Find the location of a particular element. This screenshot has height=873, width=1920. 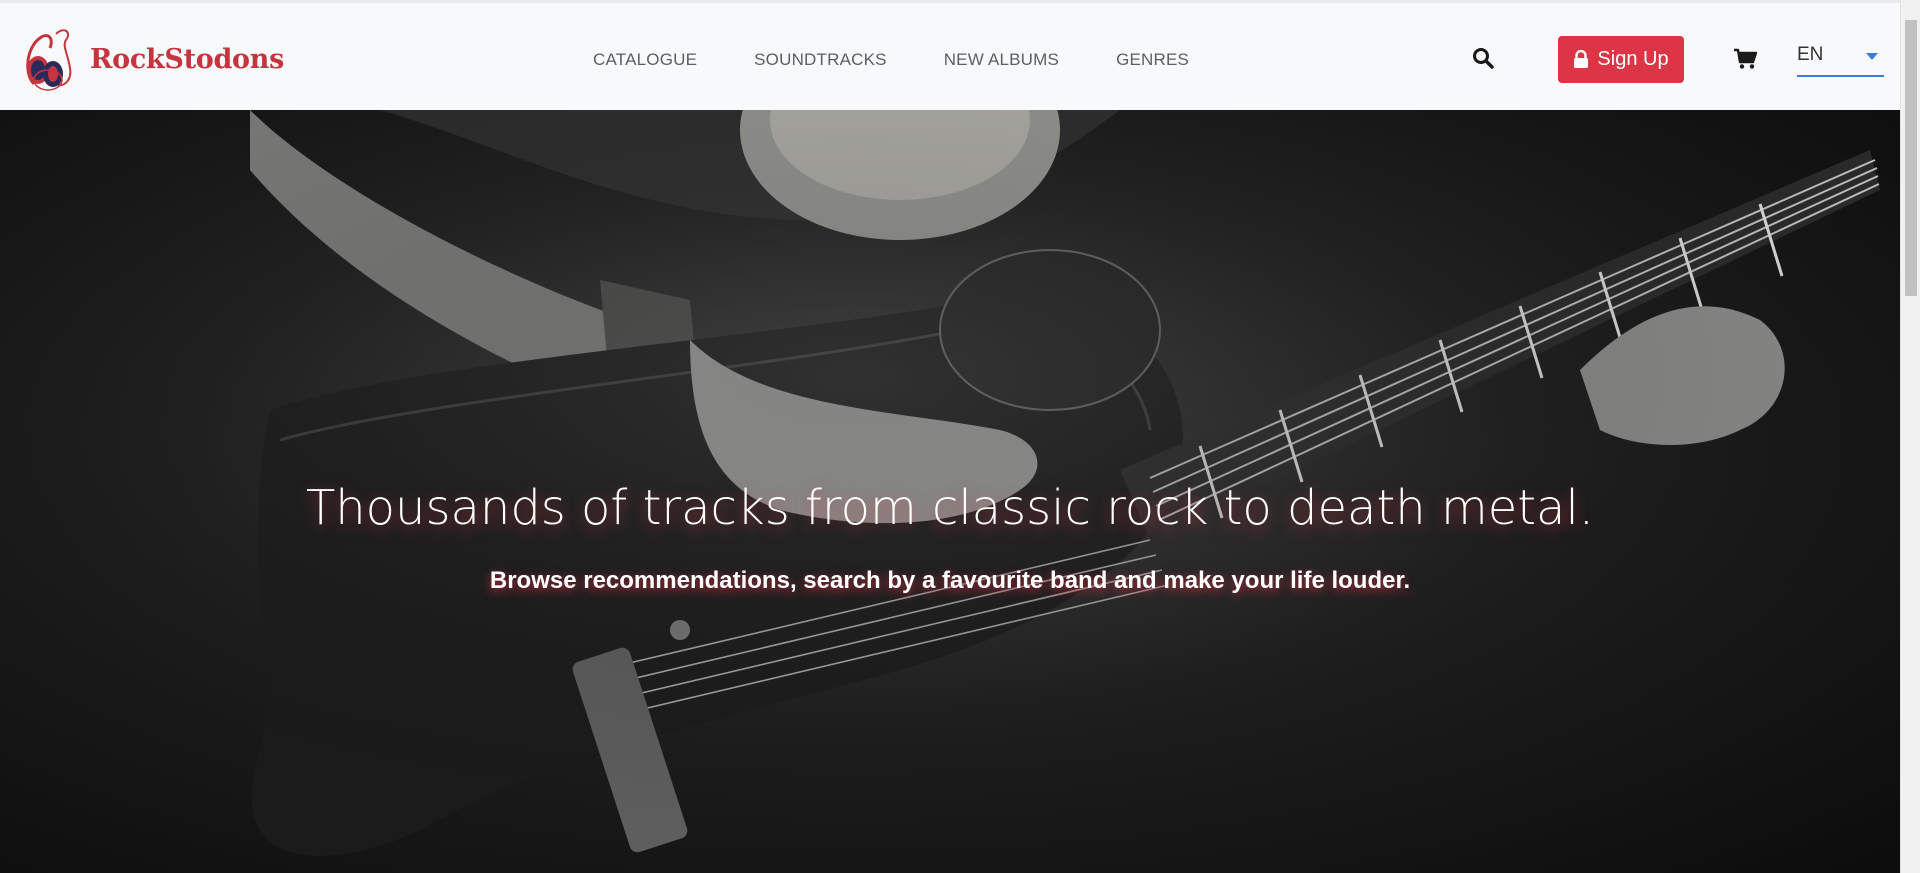

headphones-music-note-icon is located at coordinates (49, 60).